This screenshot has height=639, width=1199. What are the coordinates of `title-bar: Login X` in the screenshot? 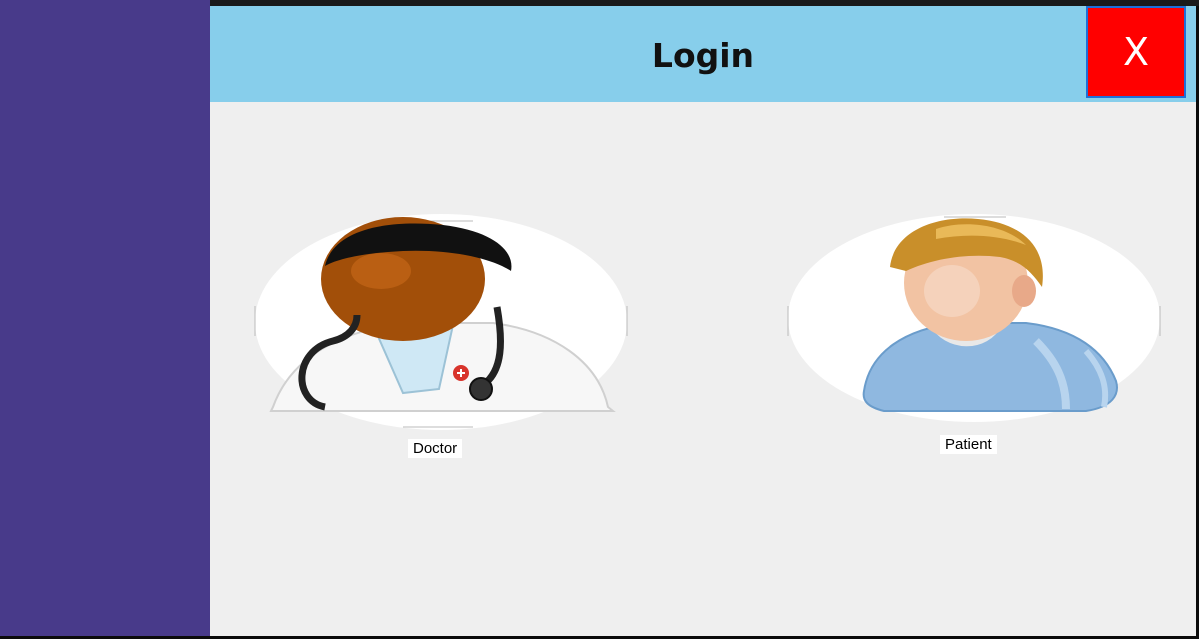 It's located at (703, 54).